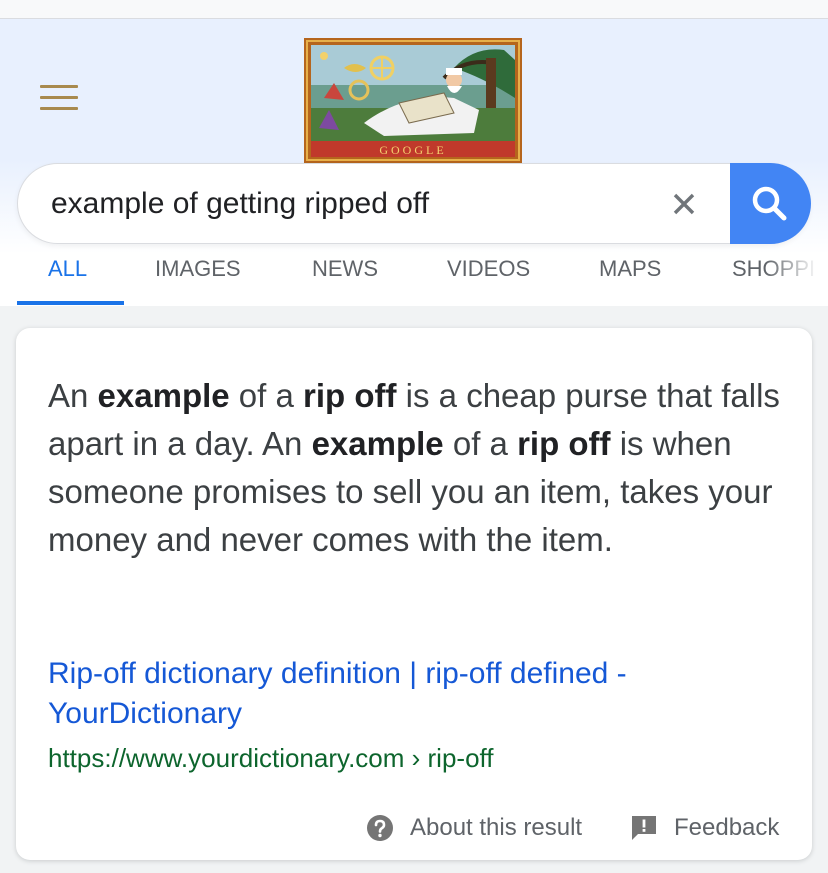  I want to click on tab-videos: VIDEOS, so click(488, 279).